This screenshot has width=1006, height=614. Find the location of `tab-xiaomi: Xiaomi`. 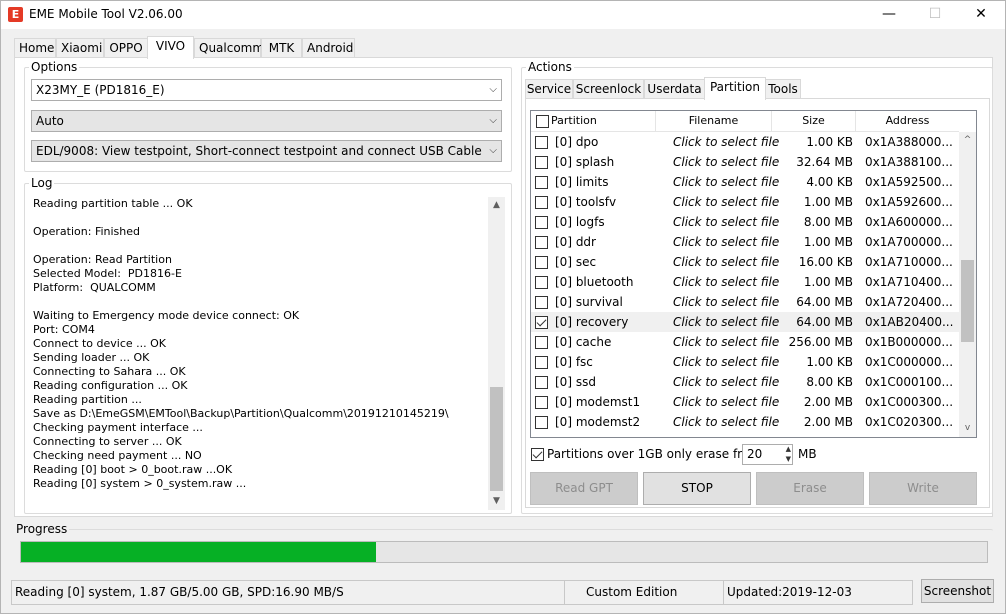

tab-xiaomi: Xiaomi is located at coordinates (80, 48).